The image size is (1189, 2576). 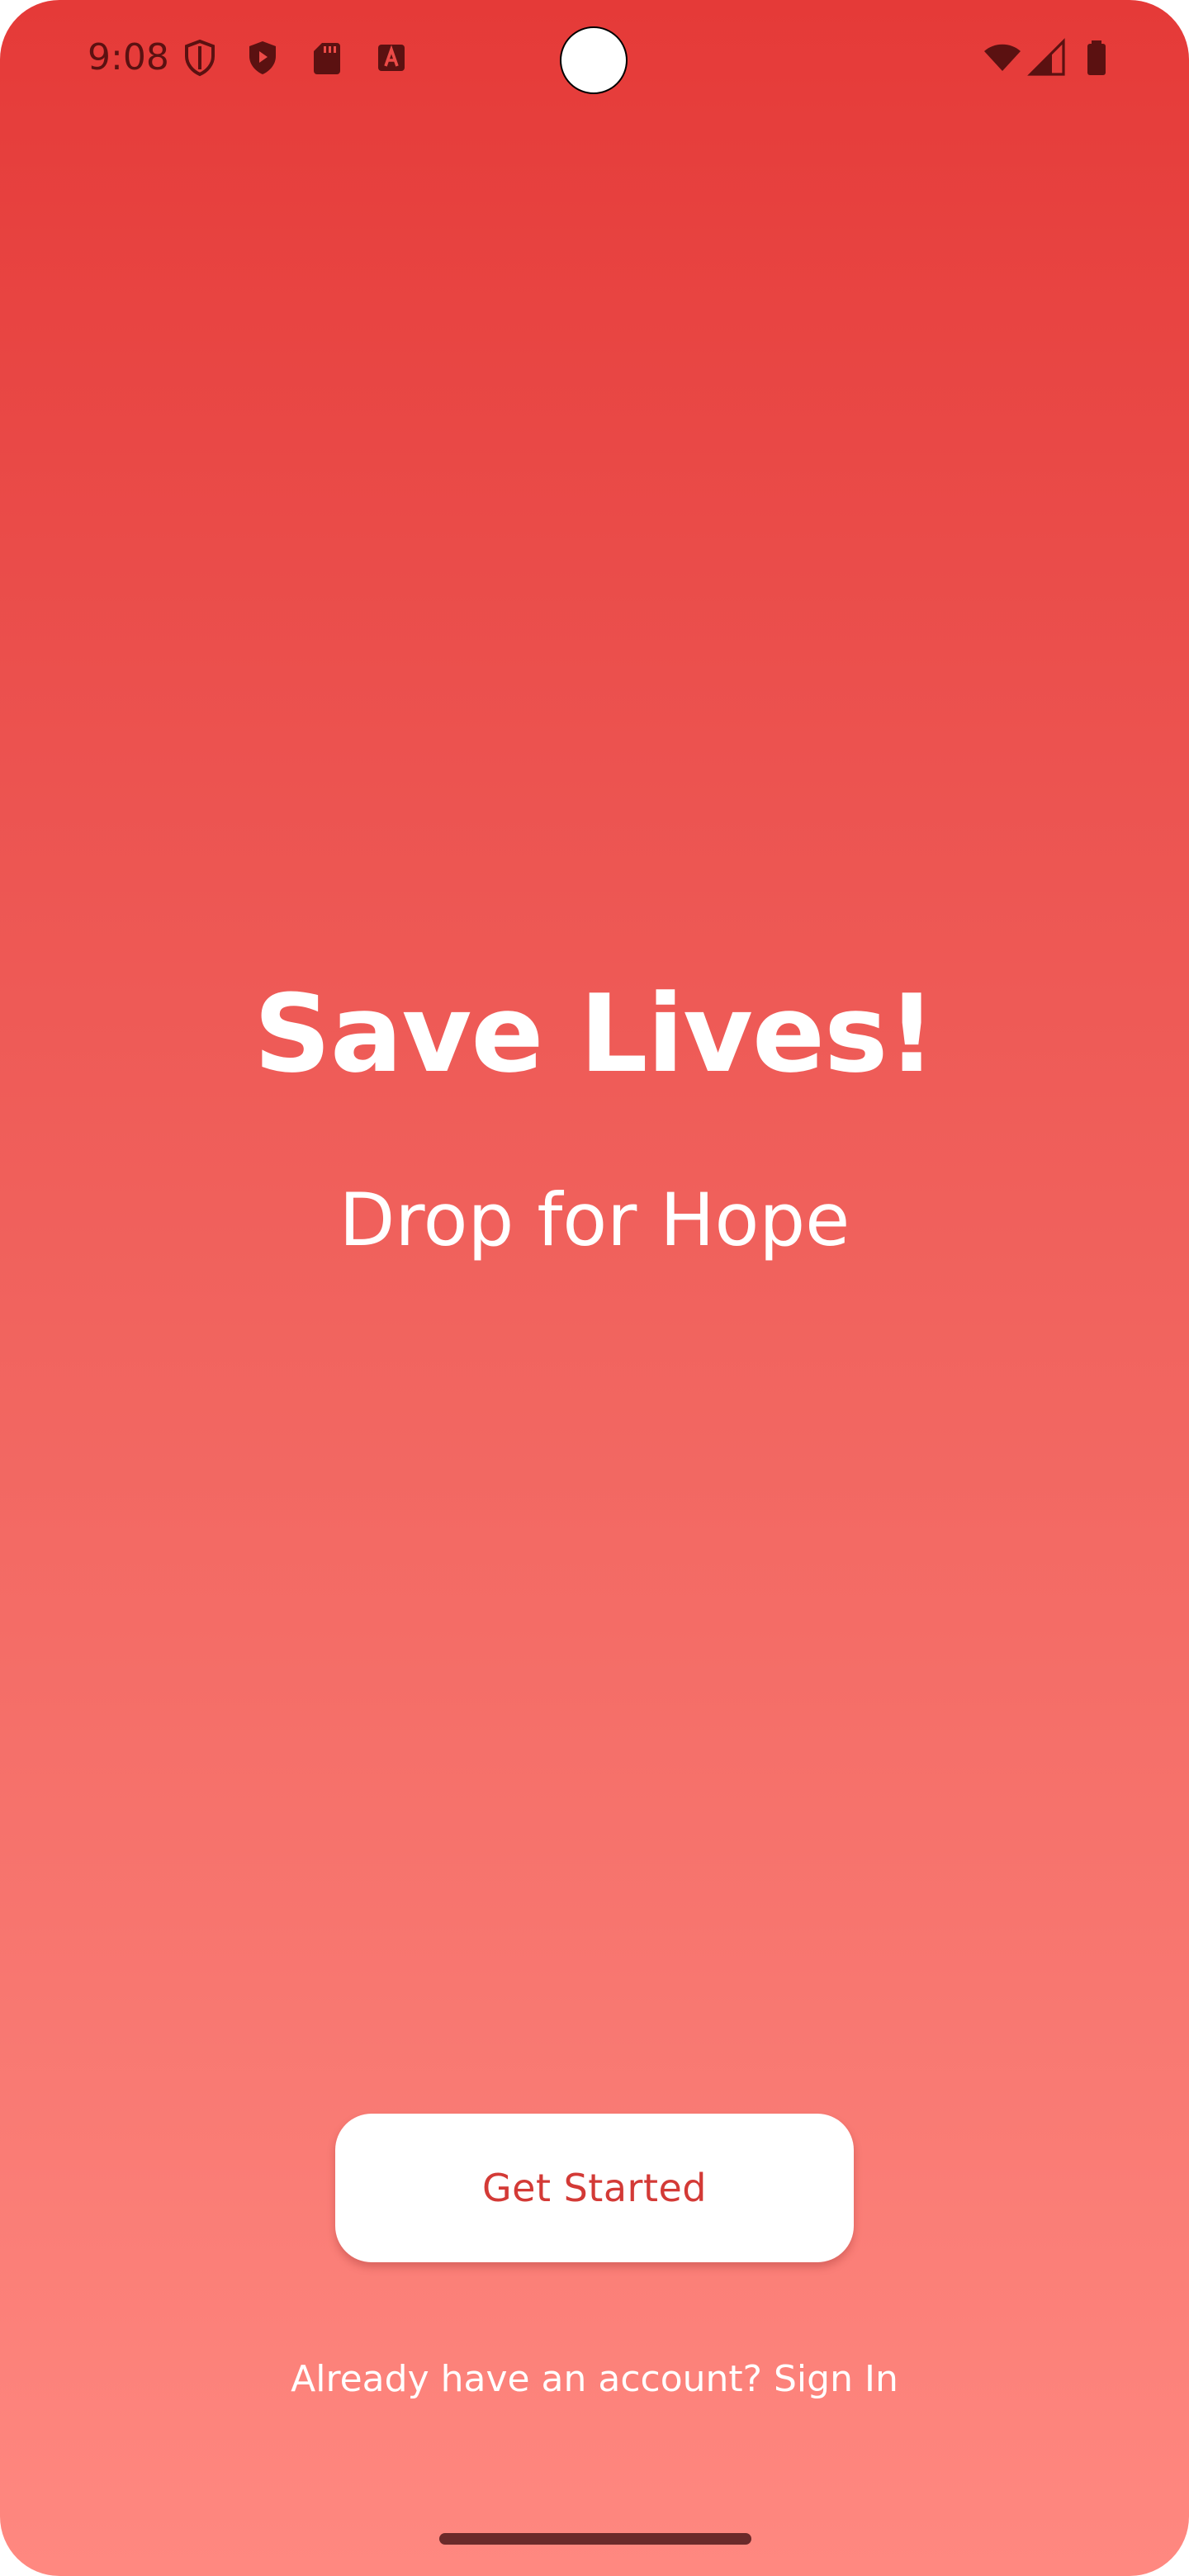 What do you see at coordinates (1047, 58) in the screenshot?
I see `cell-signal-icon` at bounding box center [1047, 58].